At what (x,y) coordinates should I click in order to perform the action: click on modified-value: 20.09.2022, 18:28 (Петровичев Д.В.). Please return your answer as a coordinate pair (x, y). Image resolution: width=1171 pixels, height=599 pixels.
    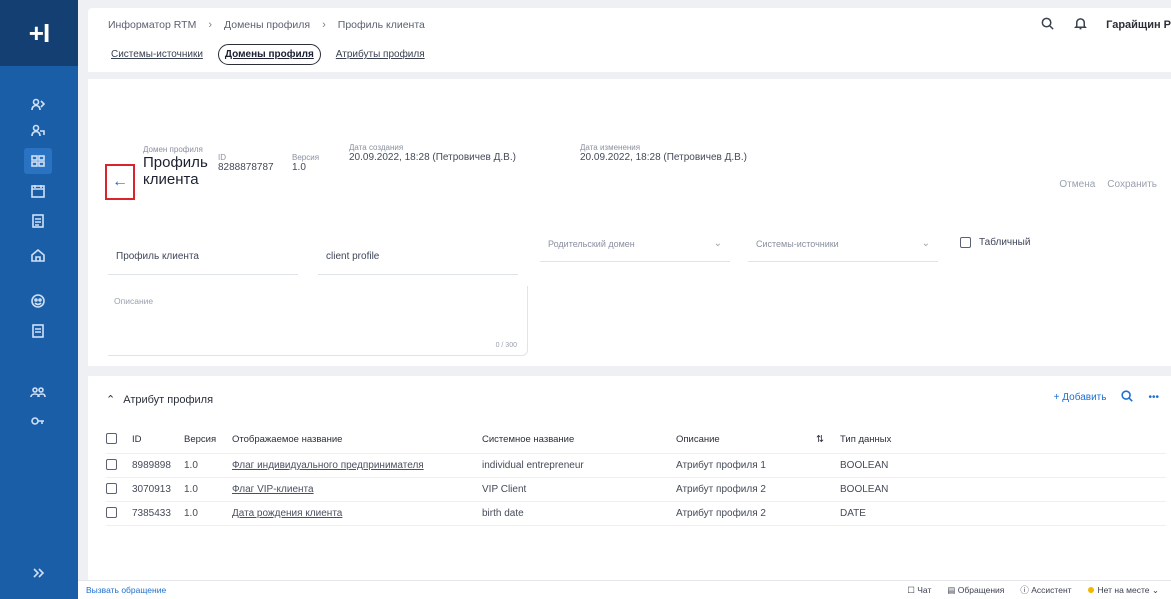
    Looking at the image, I should click on (663, 157).